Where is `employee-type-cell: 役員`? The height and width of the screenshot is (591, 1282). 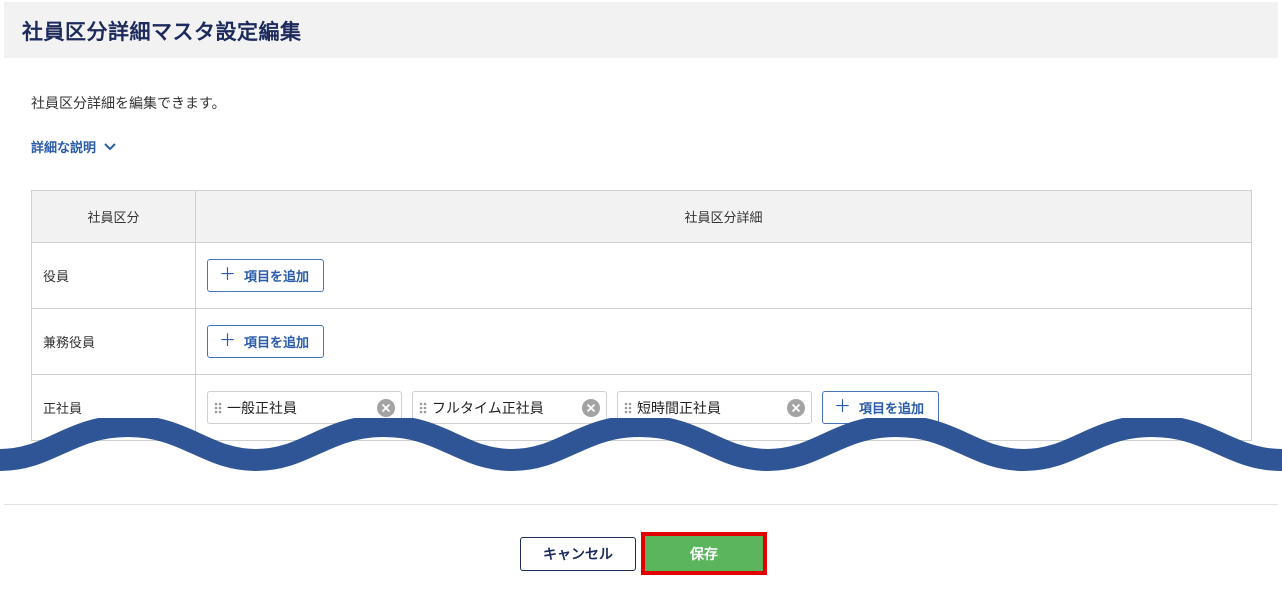 employee-type-cell: 役員 is located at coordinates (113, 275).